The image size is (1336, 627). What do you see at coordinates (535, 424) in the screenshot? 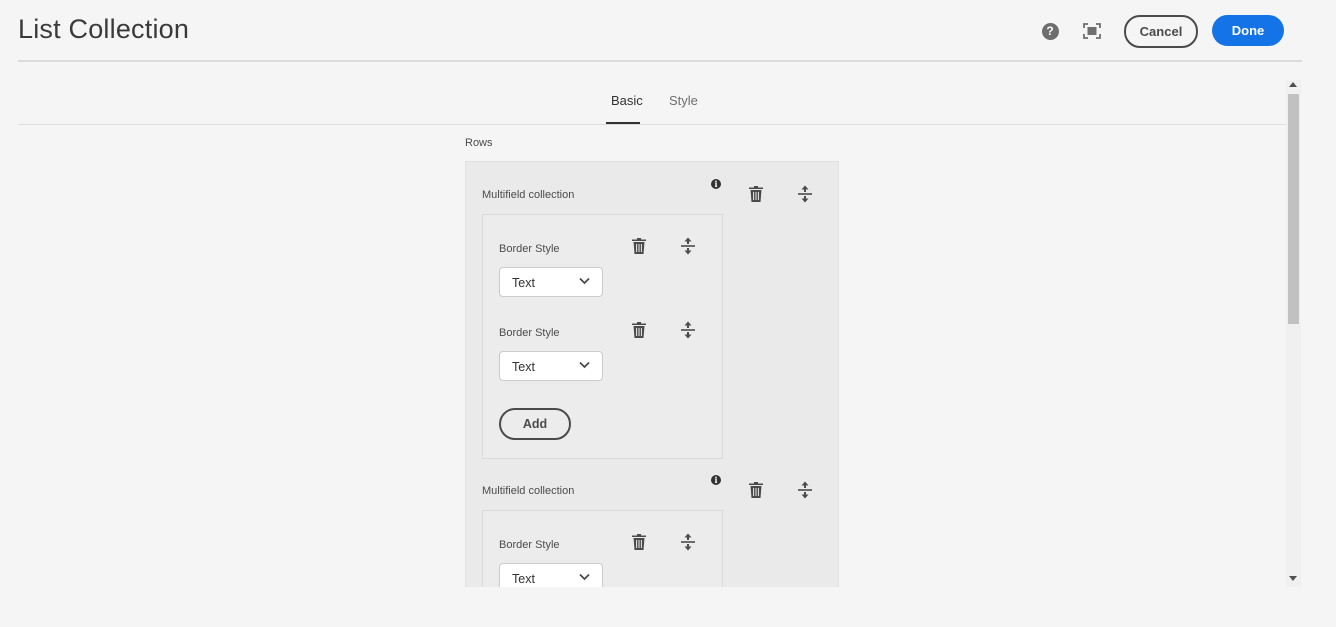
I see `add-button: Add` at bounding box center [535, 424].